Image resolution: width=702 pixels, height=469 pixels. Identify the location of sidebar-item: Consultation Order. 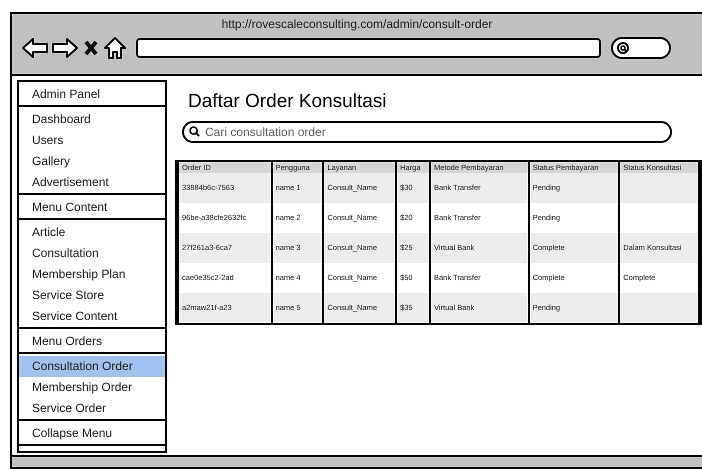
(92, 366).